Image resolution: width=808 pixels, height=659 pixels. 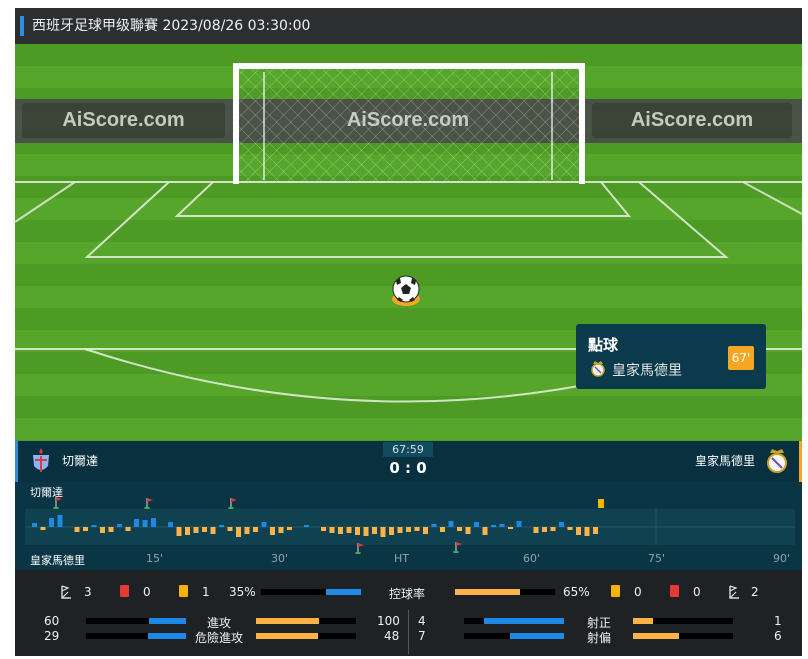 I want to click on home-red-cards: 0, so click(x=147, y=592).